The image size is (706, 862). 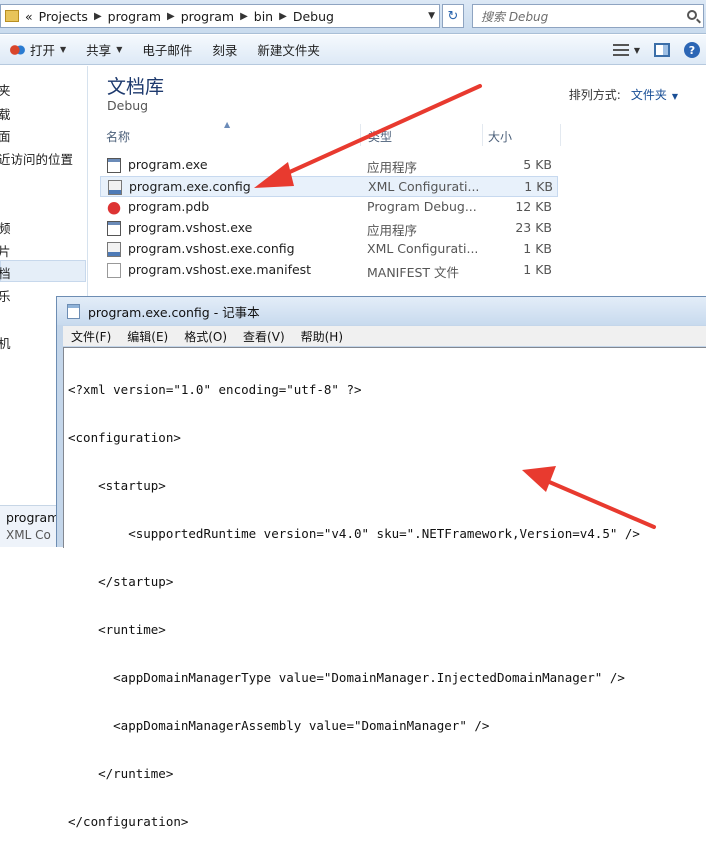 What do you see at coordinates (147, 336) in the screenshot?
I see `menu-edit: 编辑(E)` at bounding box center [147, 336].